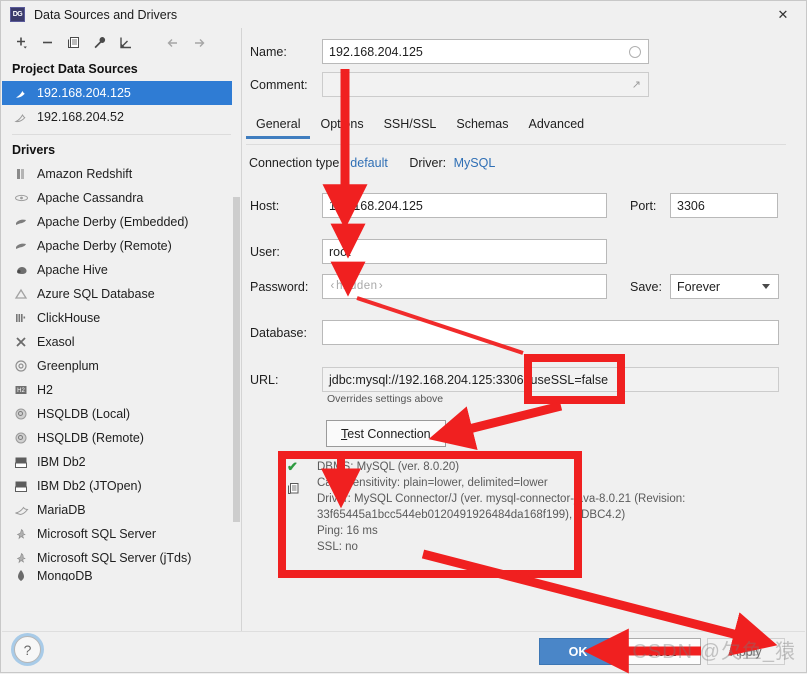 The image size is (807, 674). What do you see at coordinates (121, 134) in the screenshot?
I see `list-divider` at bounding box center [121, 134].